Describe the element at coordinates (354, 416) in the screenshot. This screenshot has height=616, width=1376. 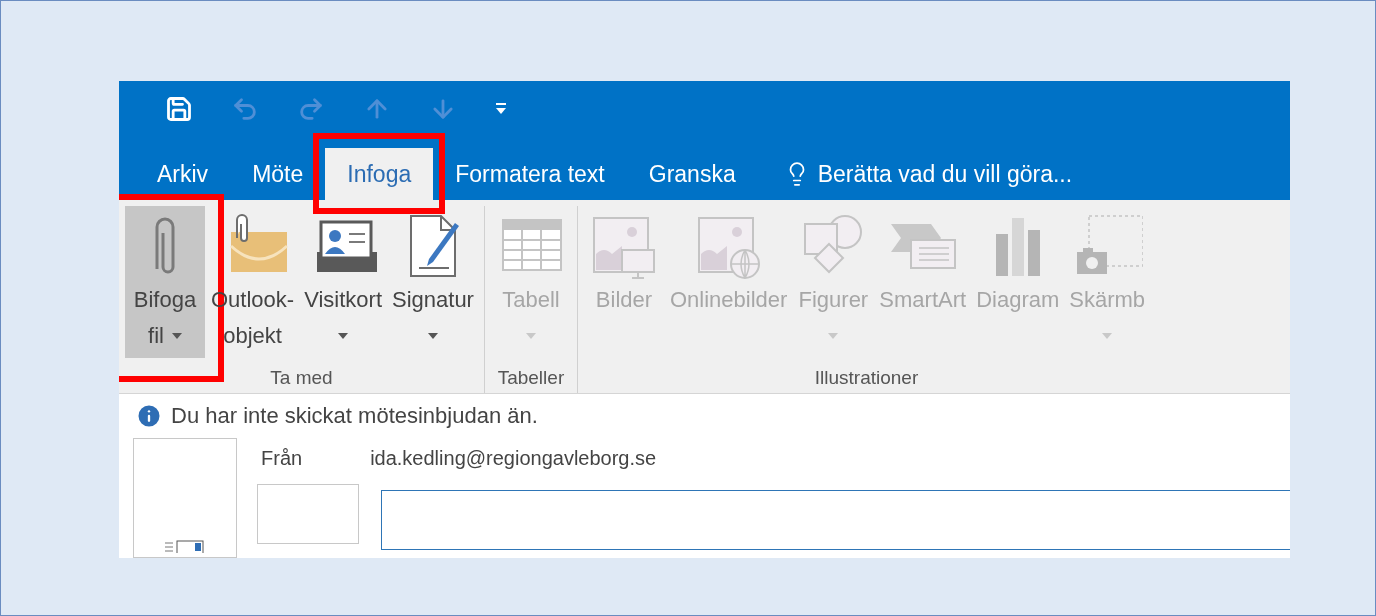
I see `info-message: Du har inte skickat mötesinbjudan än.` at that location.